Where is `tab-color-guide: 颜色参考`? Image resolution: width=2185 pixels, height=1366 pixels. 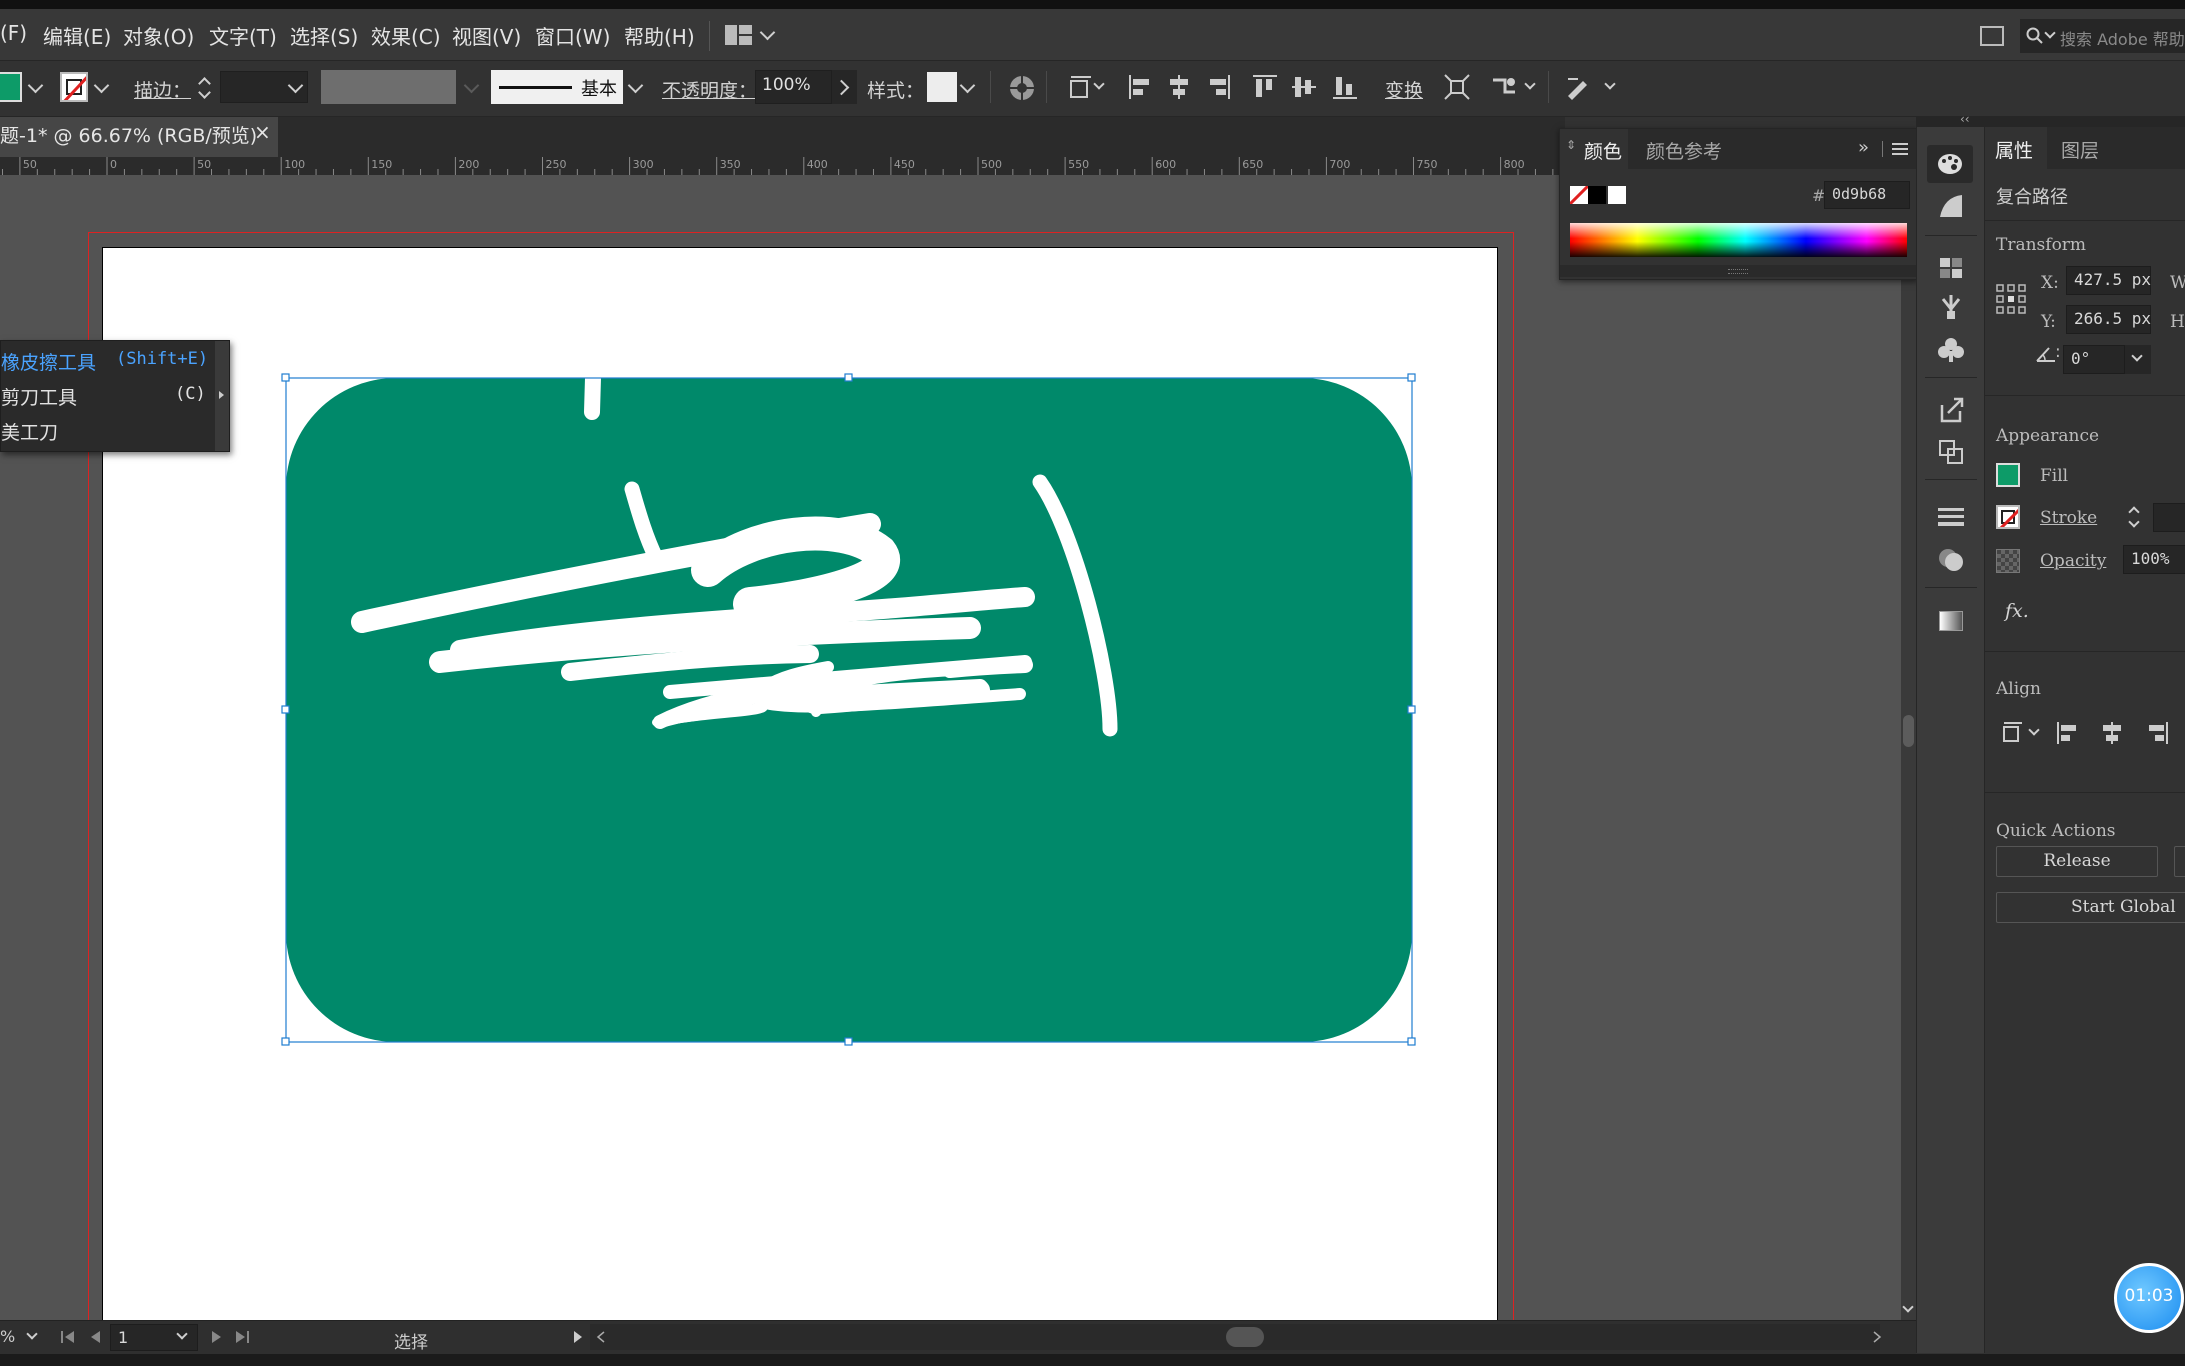 tab-color-guide: 颜色参考 is located at coordinates (1684, 150).